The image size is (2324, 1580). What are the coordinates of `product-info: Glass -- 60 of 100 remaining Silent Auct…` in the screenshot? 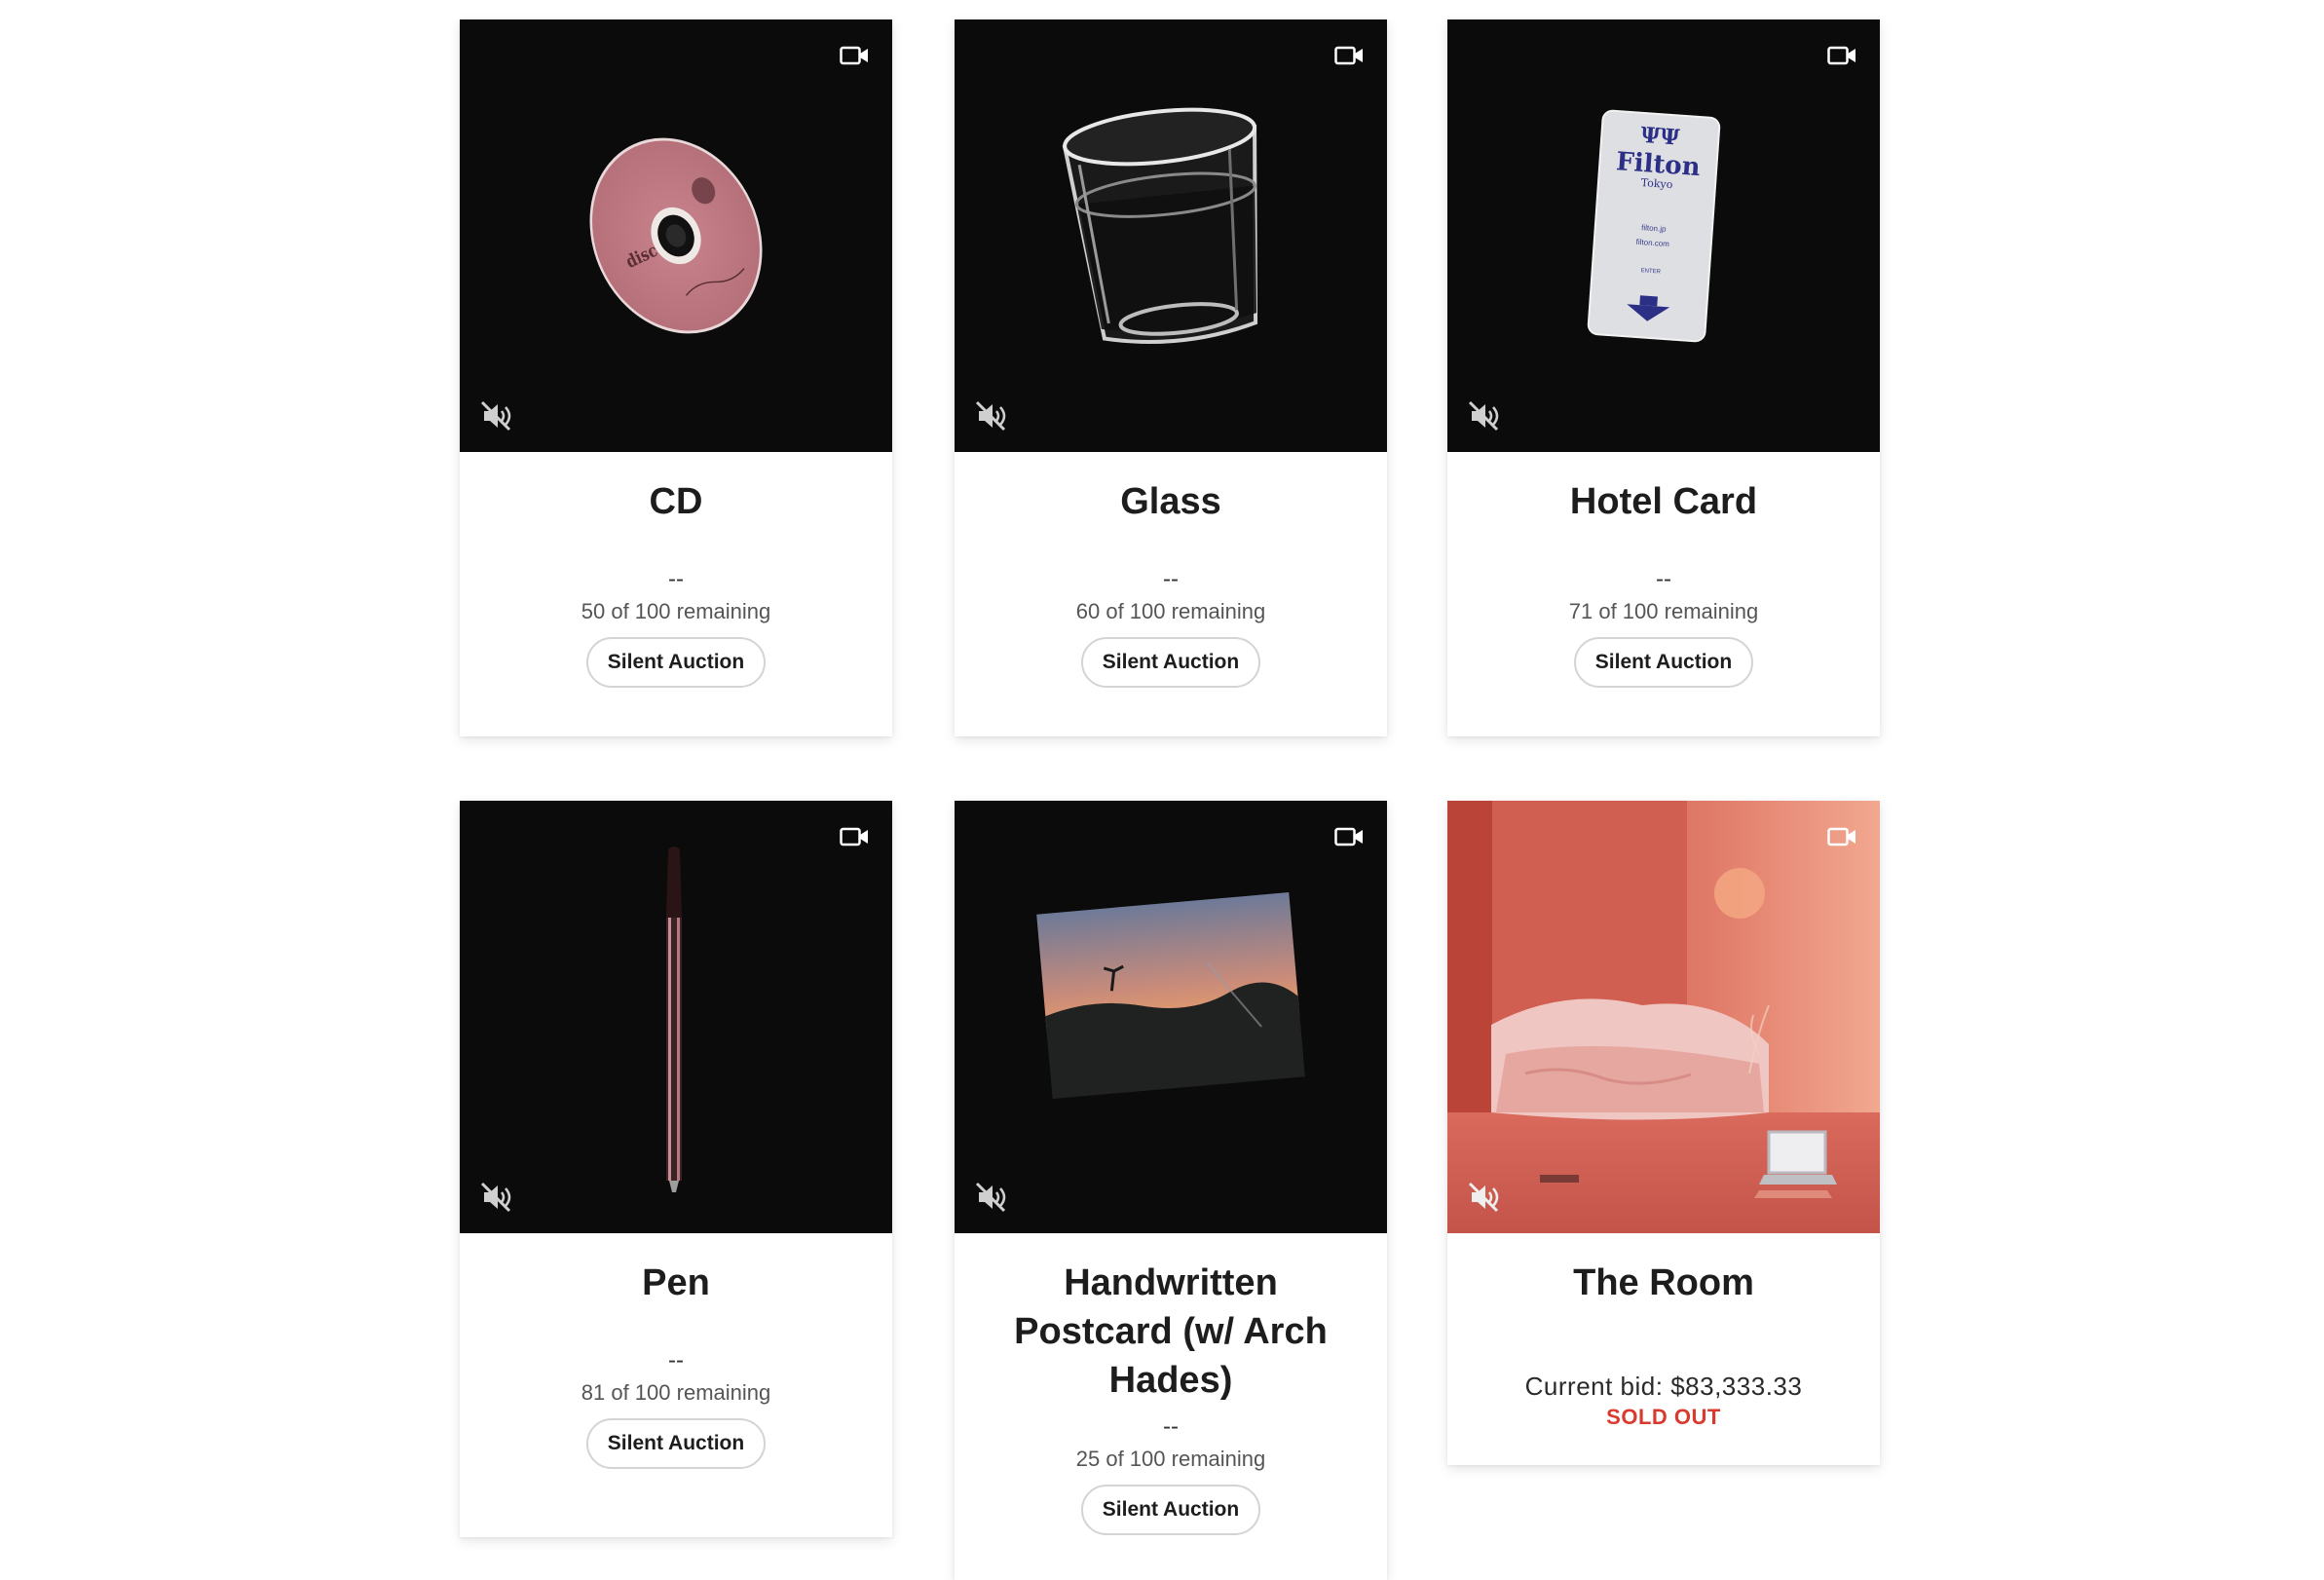 It's located at (1171, 570).